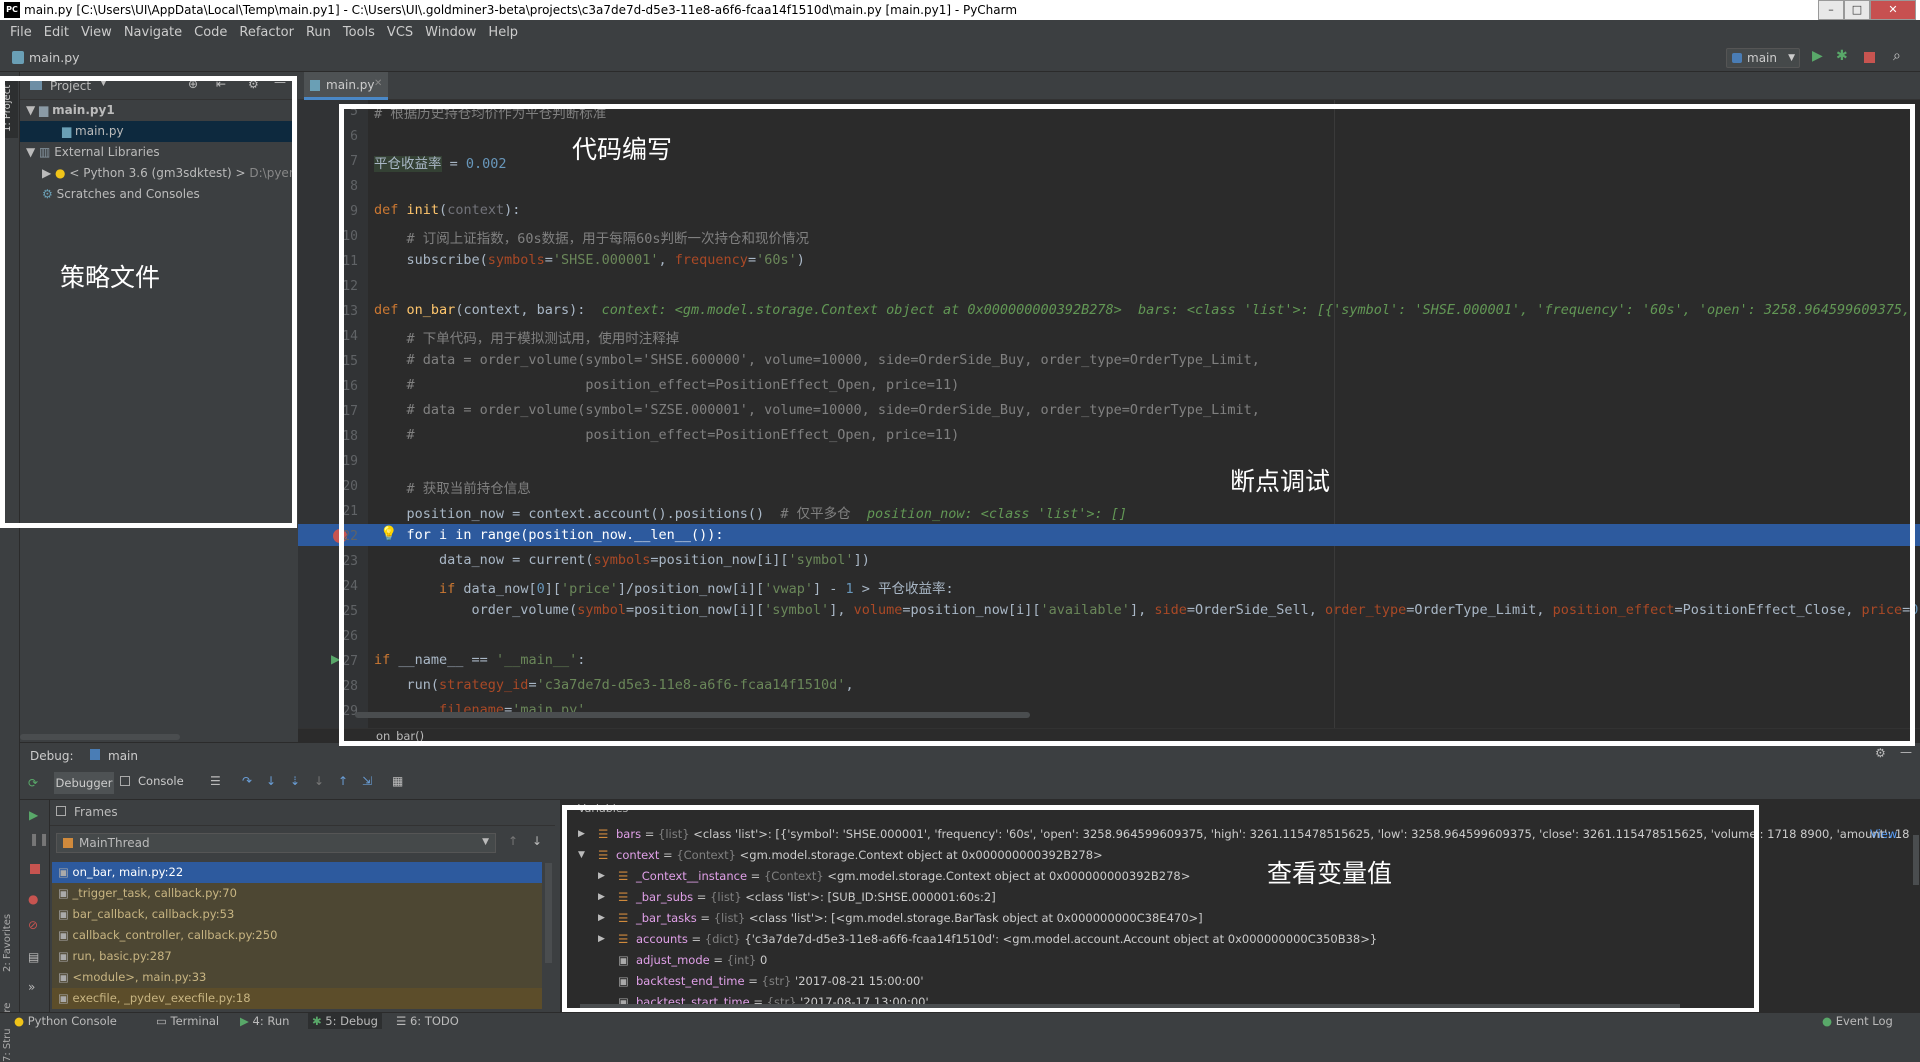 This screenshot has height=1062, width=1920. I want to click on annotation-code: 代码编写, so click(622, 149).